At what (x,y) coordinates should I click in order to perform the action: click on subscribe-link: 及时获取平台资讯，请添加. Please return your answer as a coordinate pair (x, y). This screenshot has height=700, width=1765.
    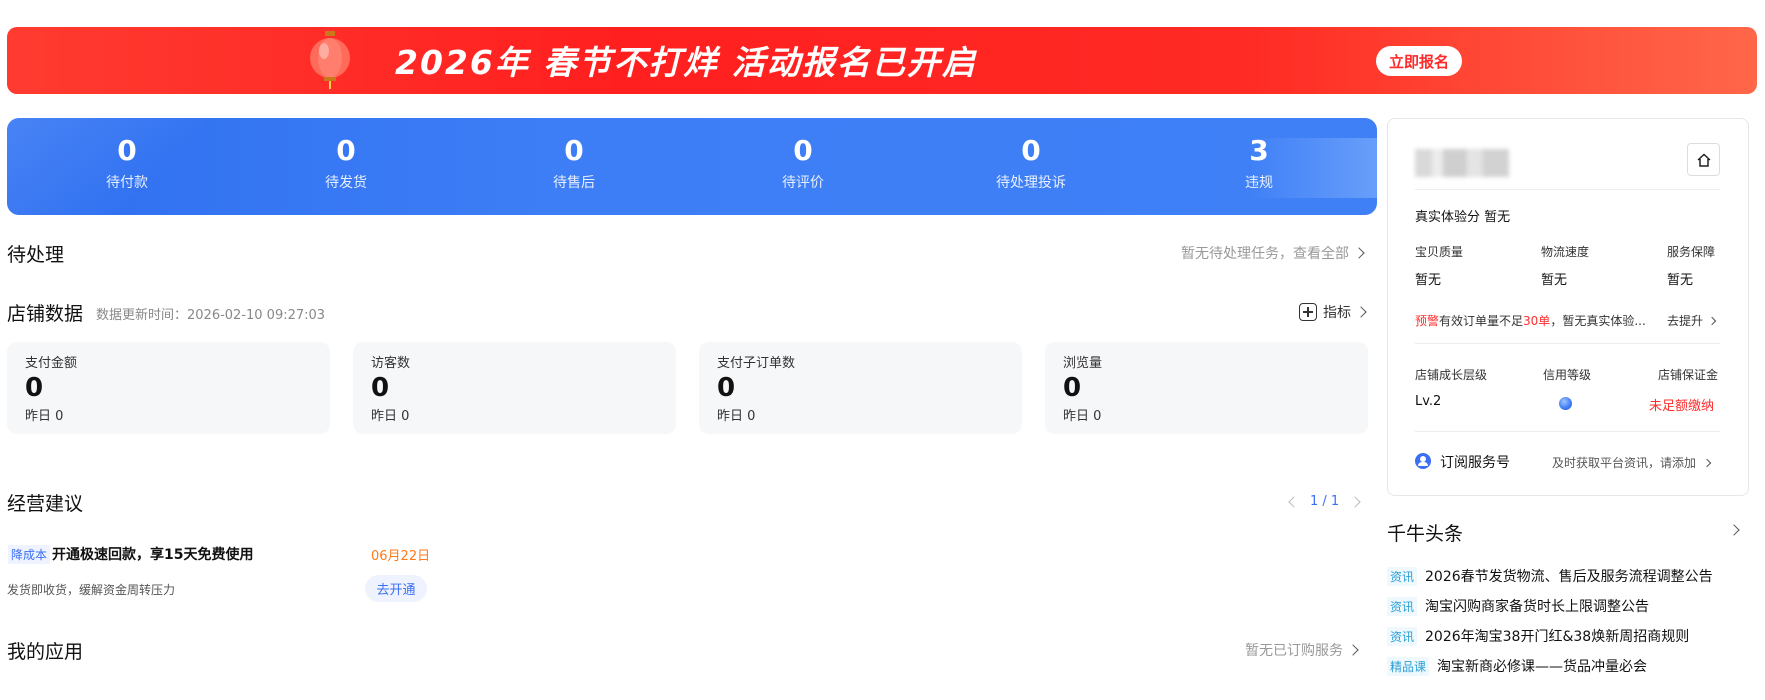
    Looking at the image, I should click on (1632, 462).